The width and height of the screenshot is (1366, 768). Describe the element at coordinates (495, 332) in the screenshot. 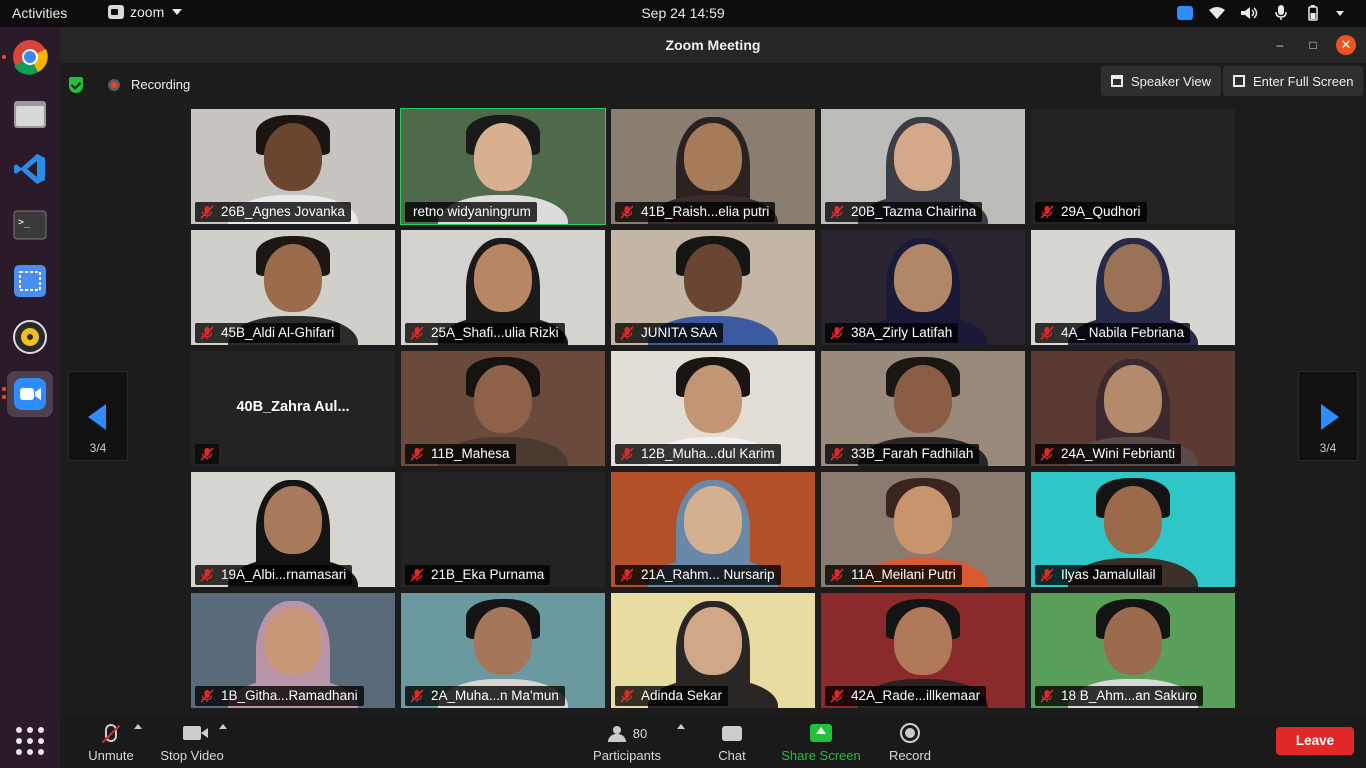

I see `participant-name: 25A_Shafi...ulia Rizki` at that location.